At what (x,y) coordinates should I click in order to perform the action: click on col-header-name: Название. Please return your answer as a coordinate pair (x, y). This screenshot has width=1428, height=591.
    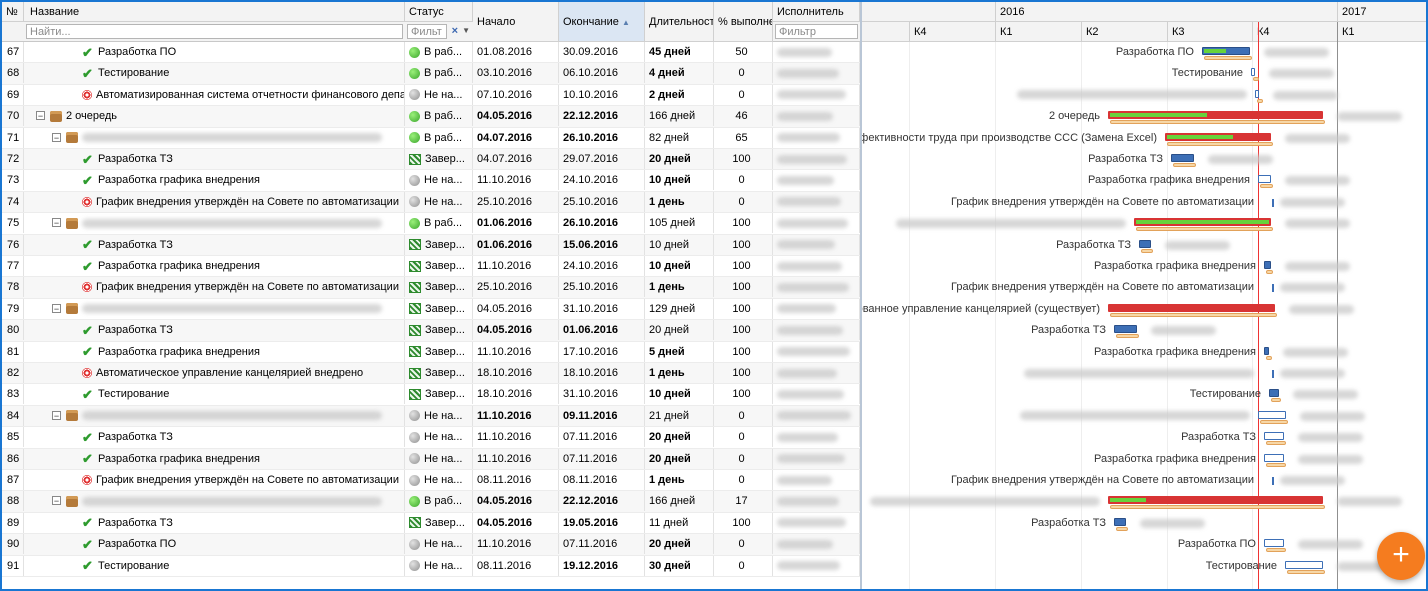
    Looking at the image, I should click on (214, 12).